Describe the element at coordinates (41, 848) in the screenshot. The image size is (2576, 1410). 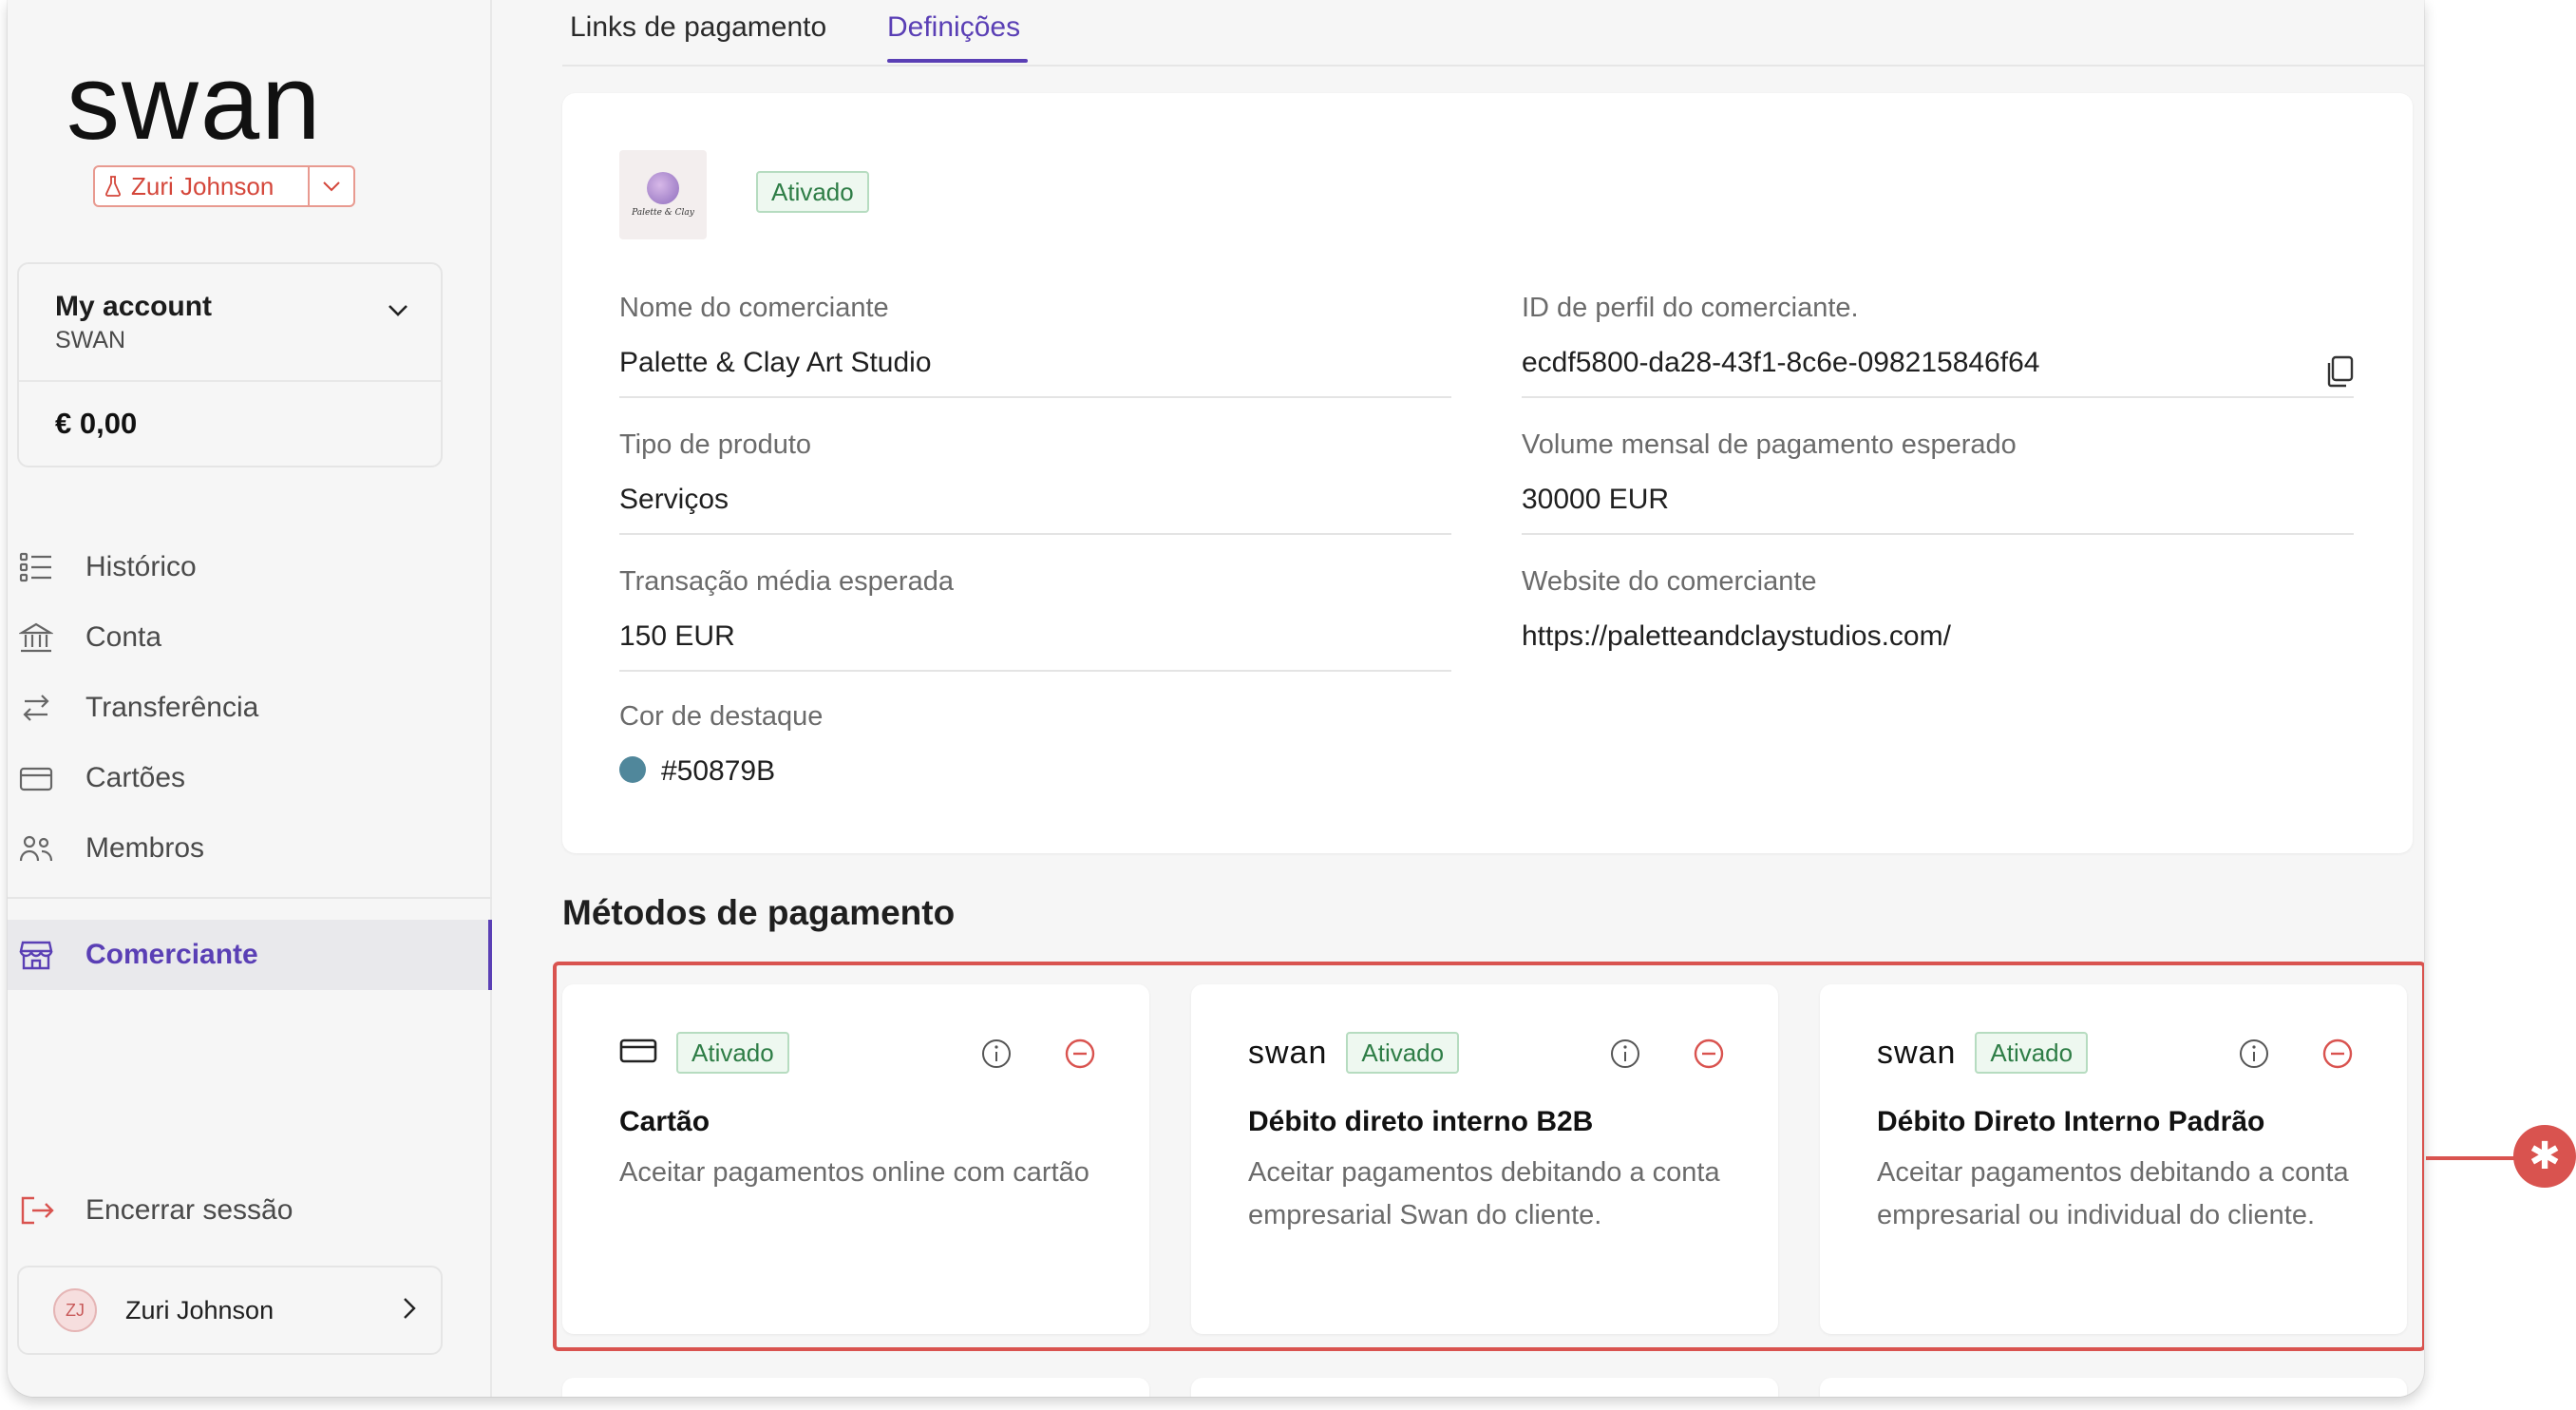
I see `members-icon` at that location.